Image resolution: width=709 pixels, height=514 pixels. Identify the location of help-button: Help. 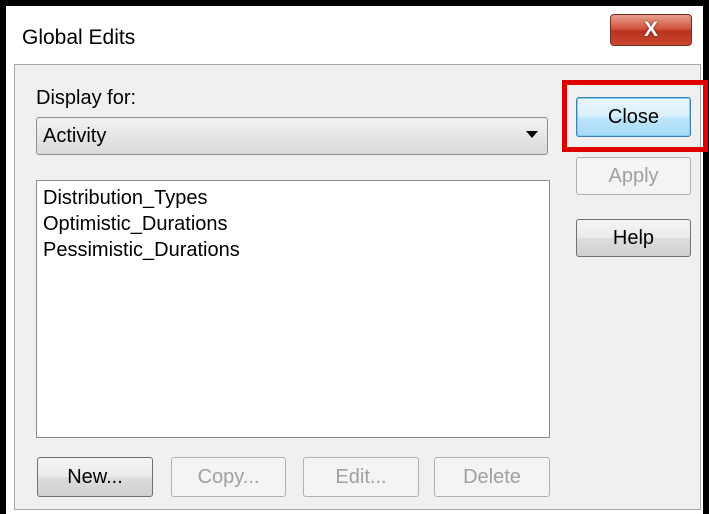
(633, 238).